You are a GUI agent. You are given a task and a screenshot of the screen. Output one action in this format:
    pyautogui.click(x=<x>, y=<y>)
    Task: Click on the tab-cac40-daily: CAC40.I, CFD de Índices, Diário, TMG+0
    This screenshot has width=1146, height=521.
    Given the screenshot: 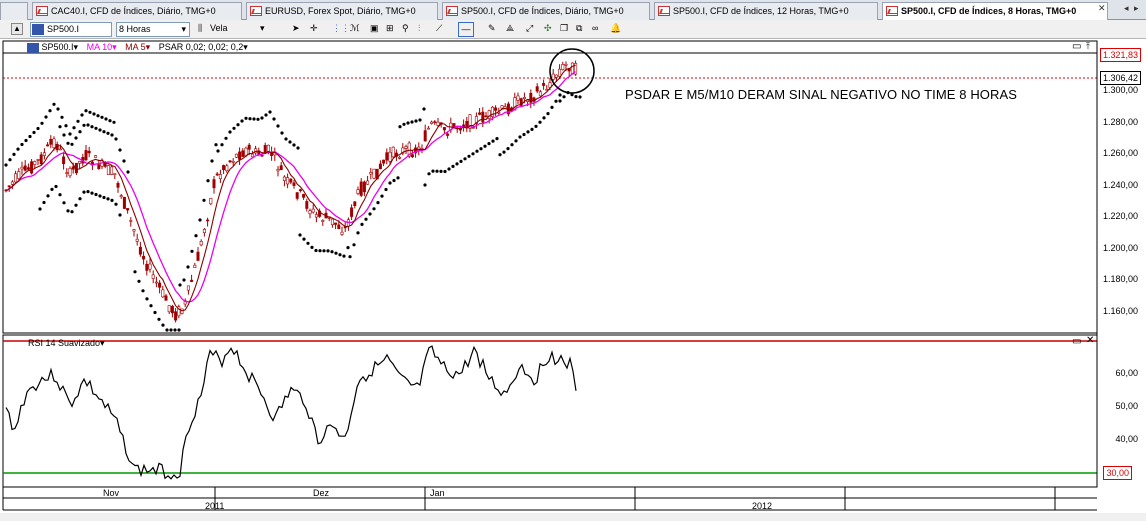 What is the action you would take?
    pyautogui.click(x=137, y=11)
    